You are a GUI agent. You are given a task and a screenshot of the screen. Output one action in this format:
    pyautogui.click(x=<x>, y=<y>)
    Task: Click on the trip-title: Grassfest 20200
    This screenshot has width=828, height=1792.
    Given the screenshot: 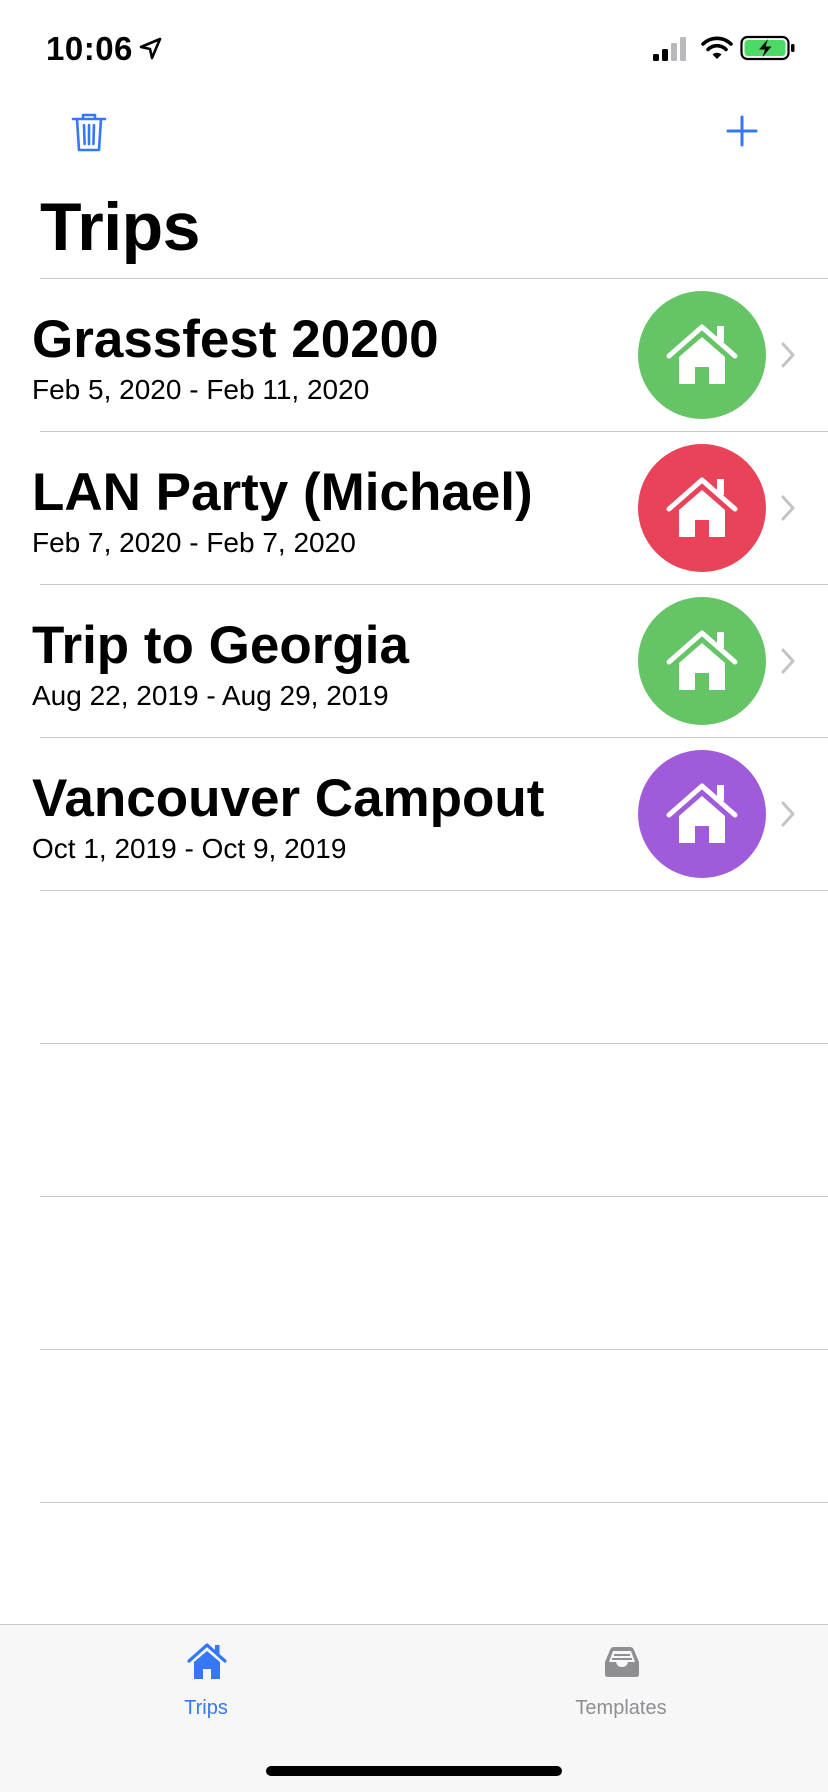 What is the action you would take?
    pyautogui.click(x=235, y=339)
    